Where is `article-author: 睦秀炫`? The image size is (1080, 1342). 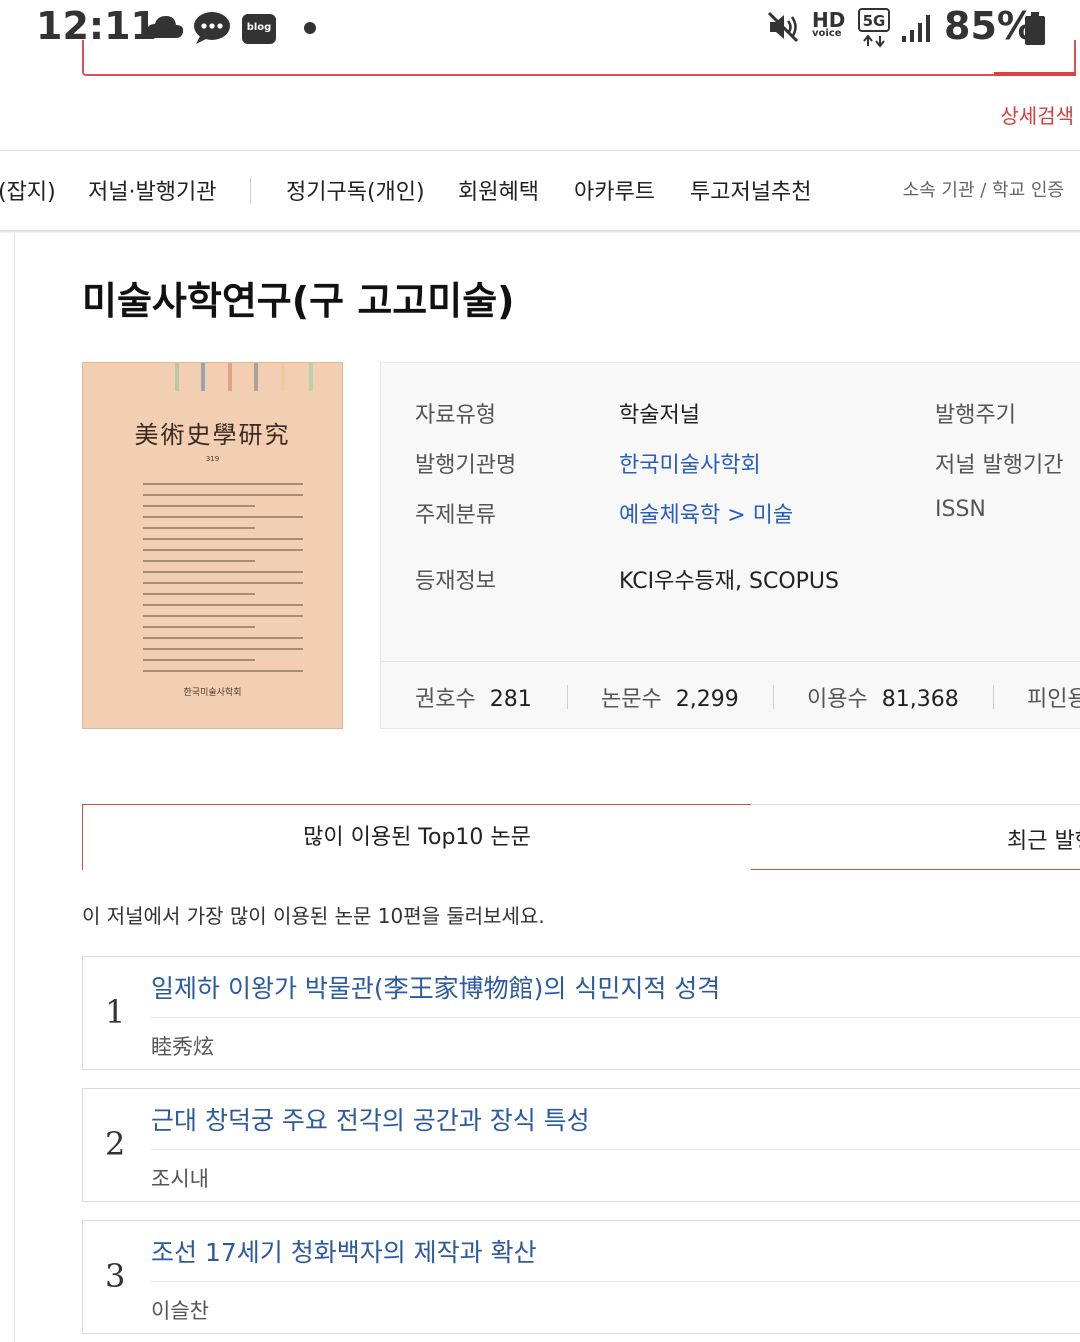 article-author: 睦秀炫 is located at coordinates (182, 1046).